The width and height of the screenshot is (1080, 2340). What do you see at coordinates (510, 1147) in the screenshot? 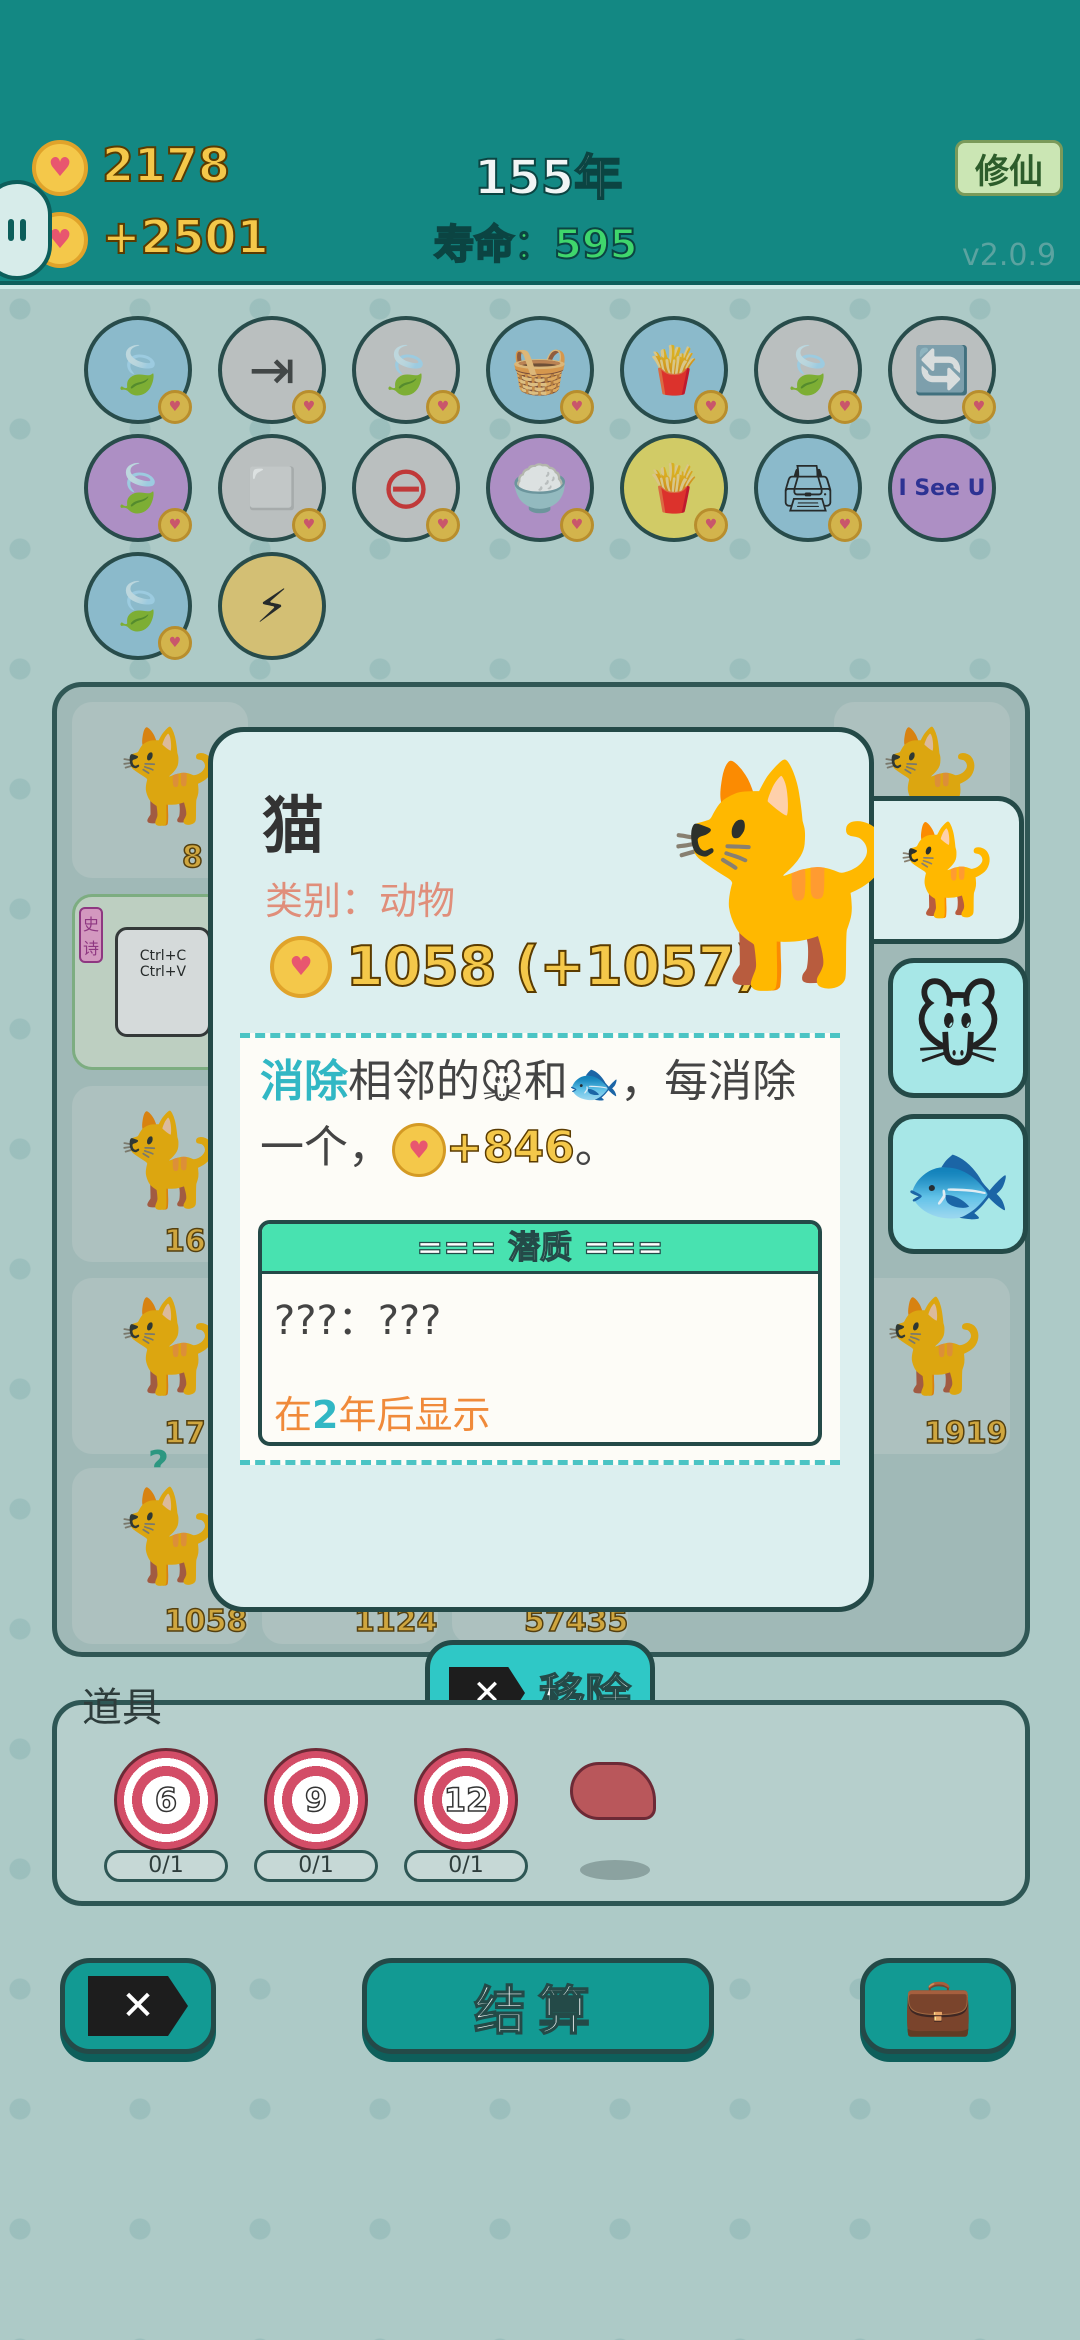
I see `desc-bonus: +846` at bounding box center [510, 1147].